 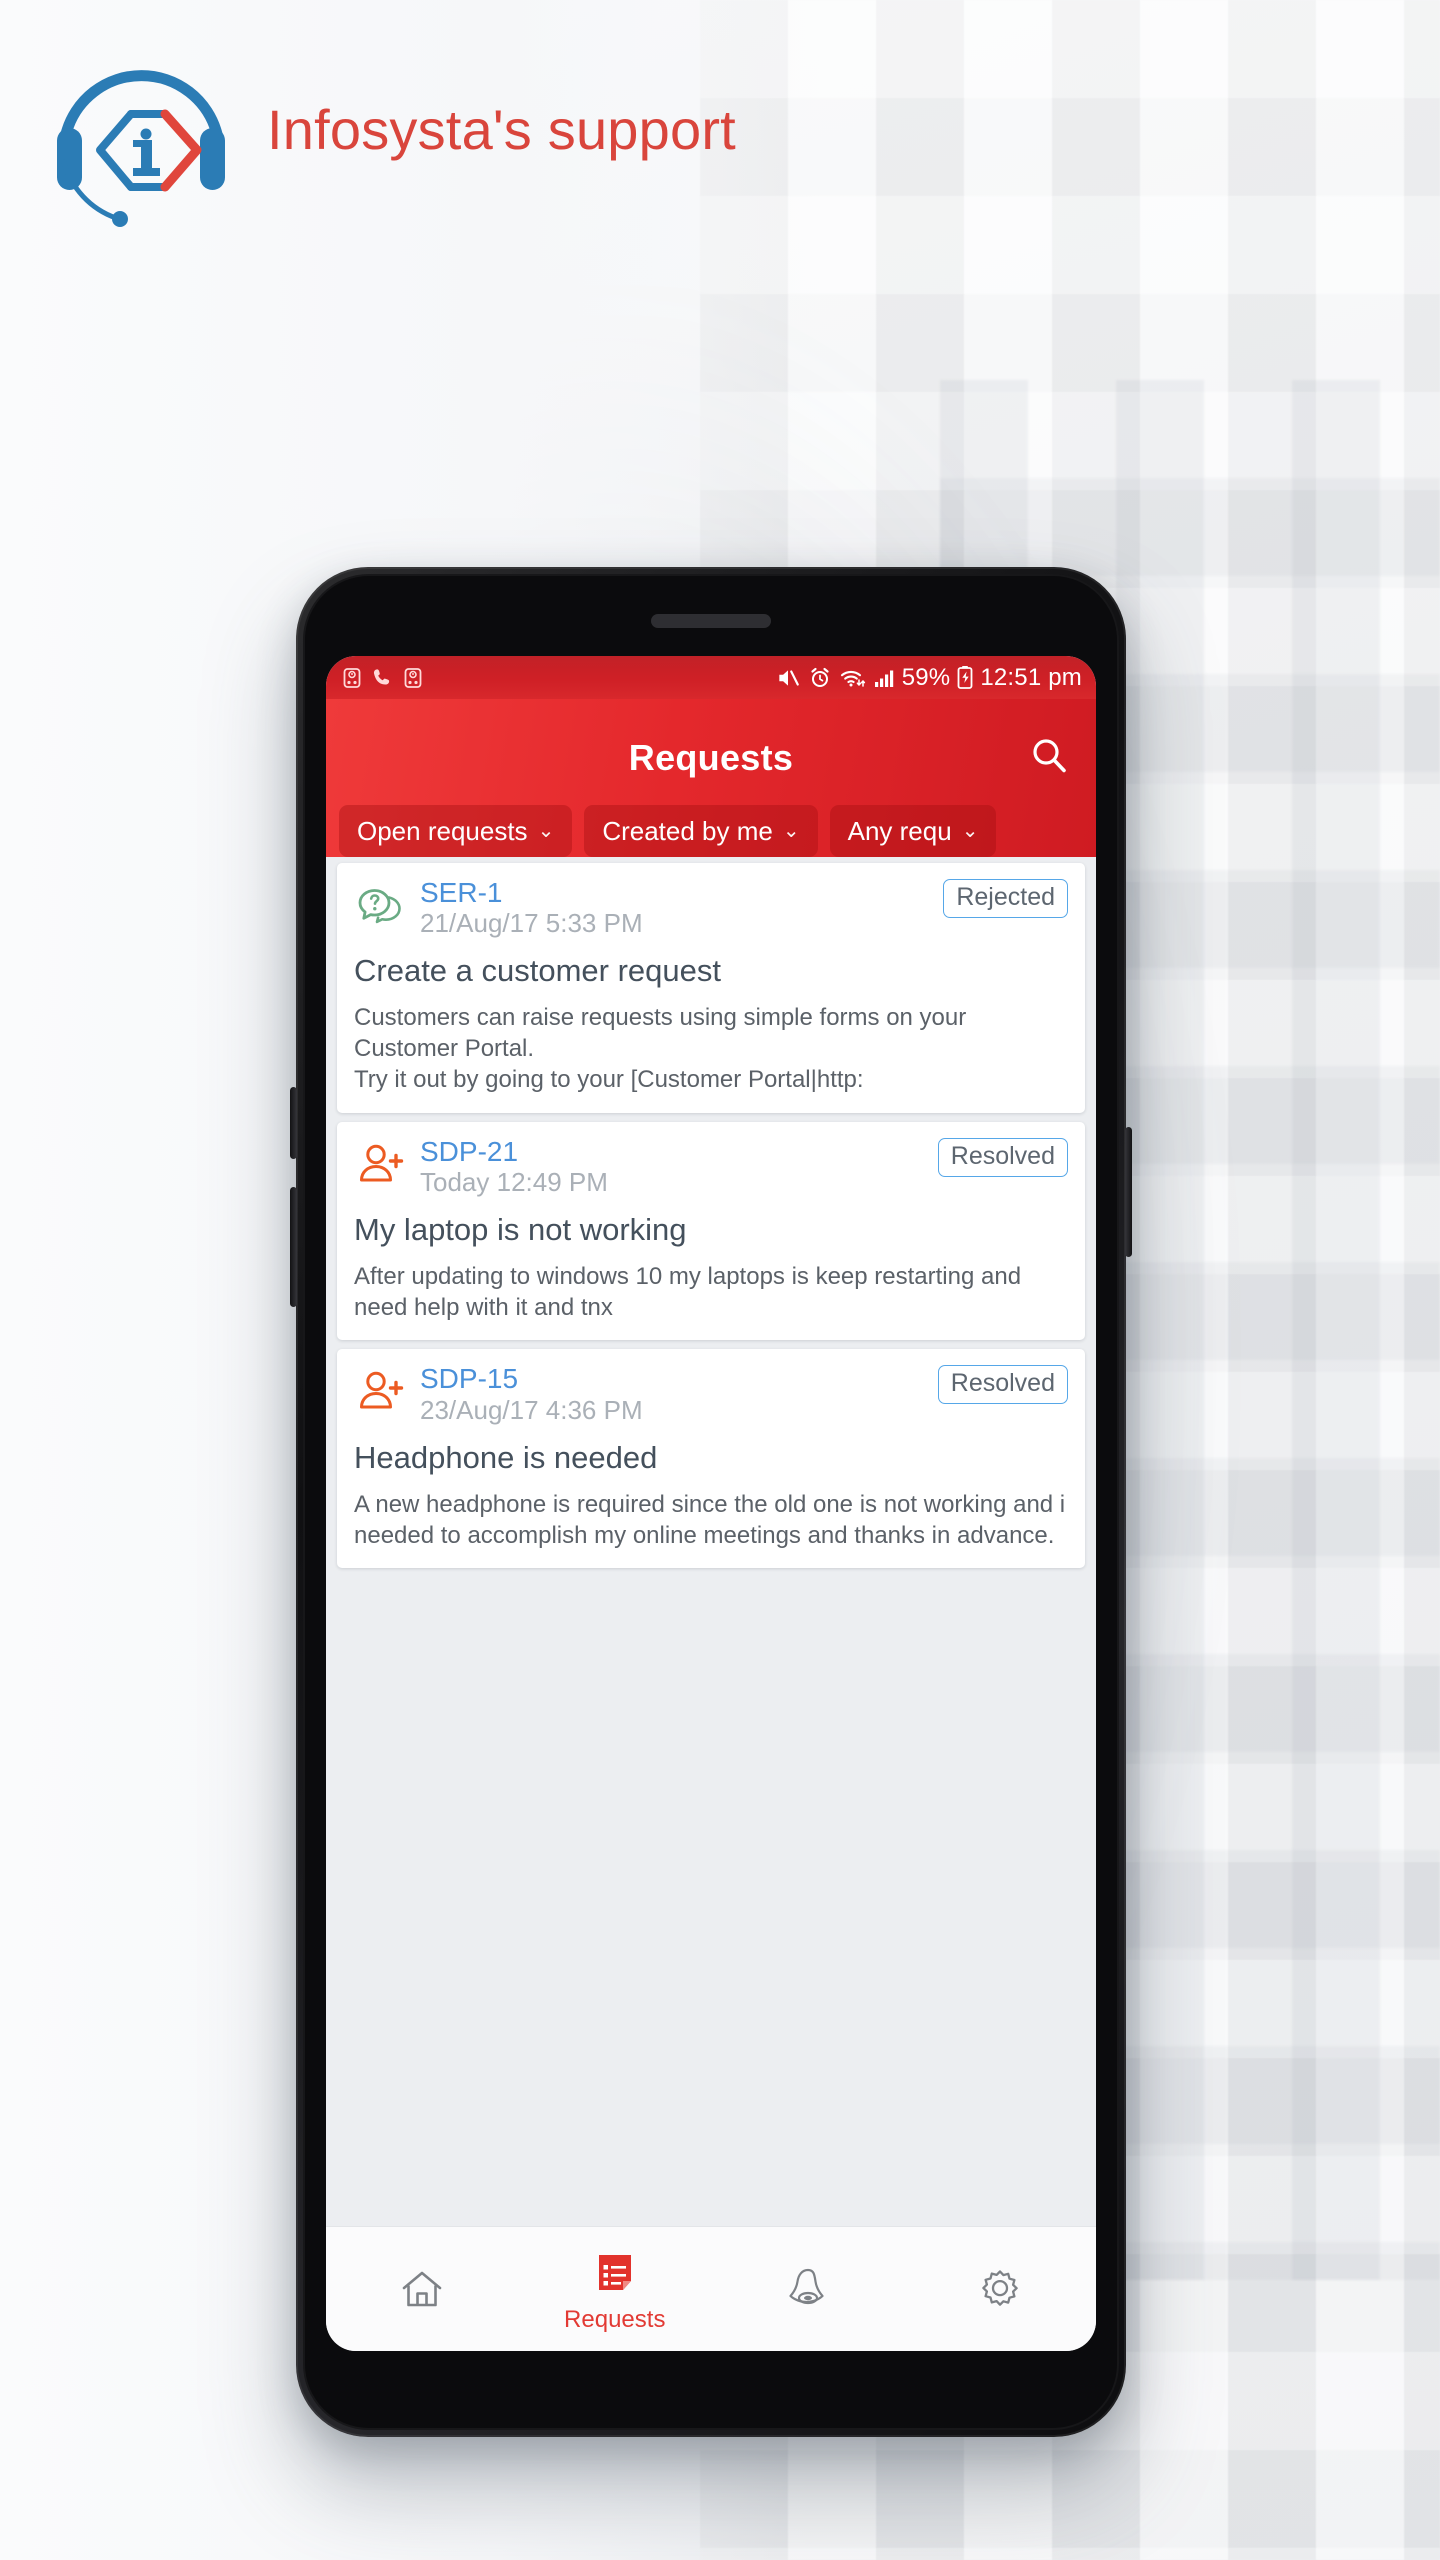 I want to click on filter-chip-type: Any requ ⌄, so click(x=913, y=831).